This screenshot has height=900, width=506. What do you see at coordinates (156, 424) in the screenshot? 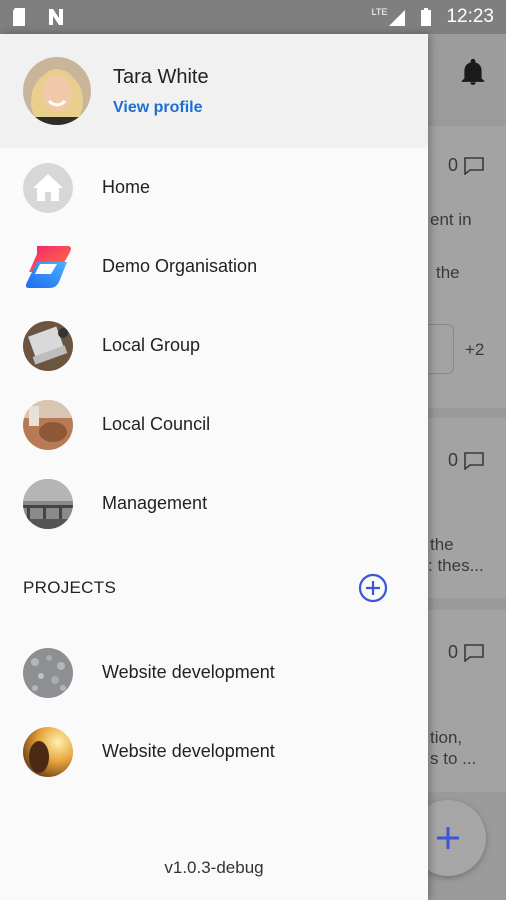
I see `menu-item-label: Local Council` at bounding box center [156, 424].